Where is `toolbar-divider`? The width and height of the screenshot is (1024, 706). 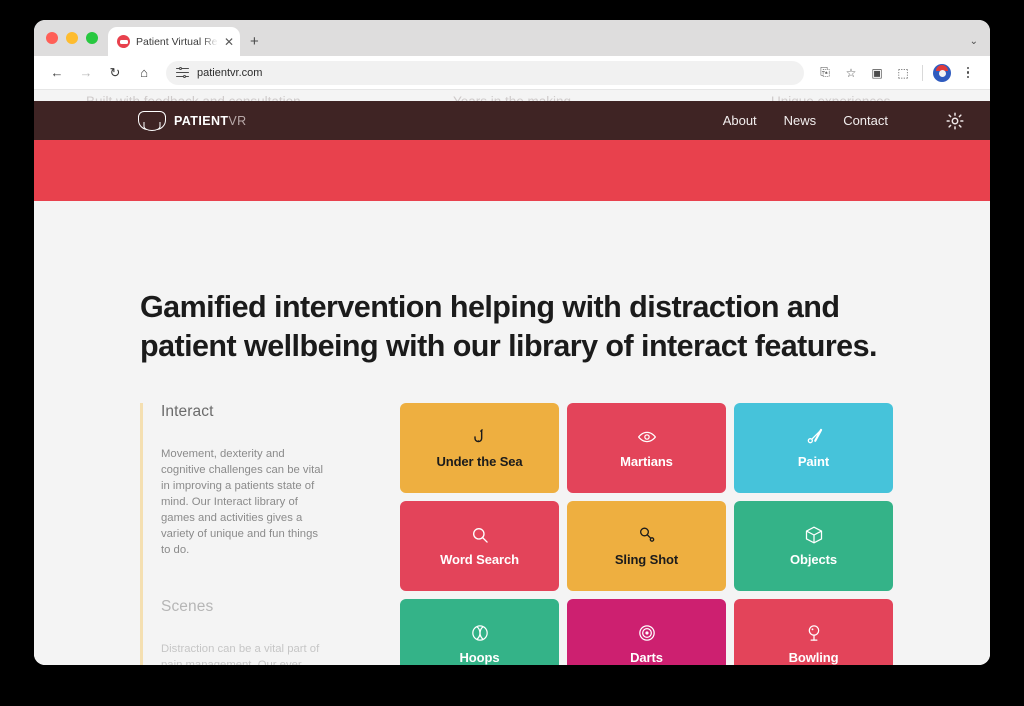
toolbar-divider is located at coordinates (922, 72).